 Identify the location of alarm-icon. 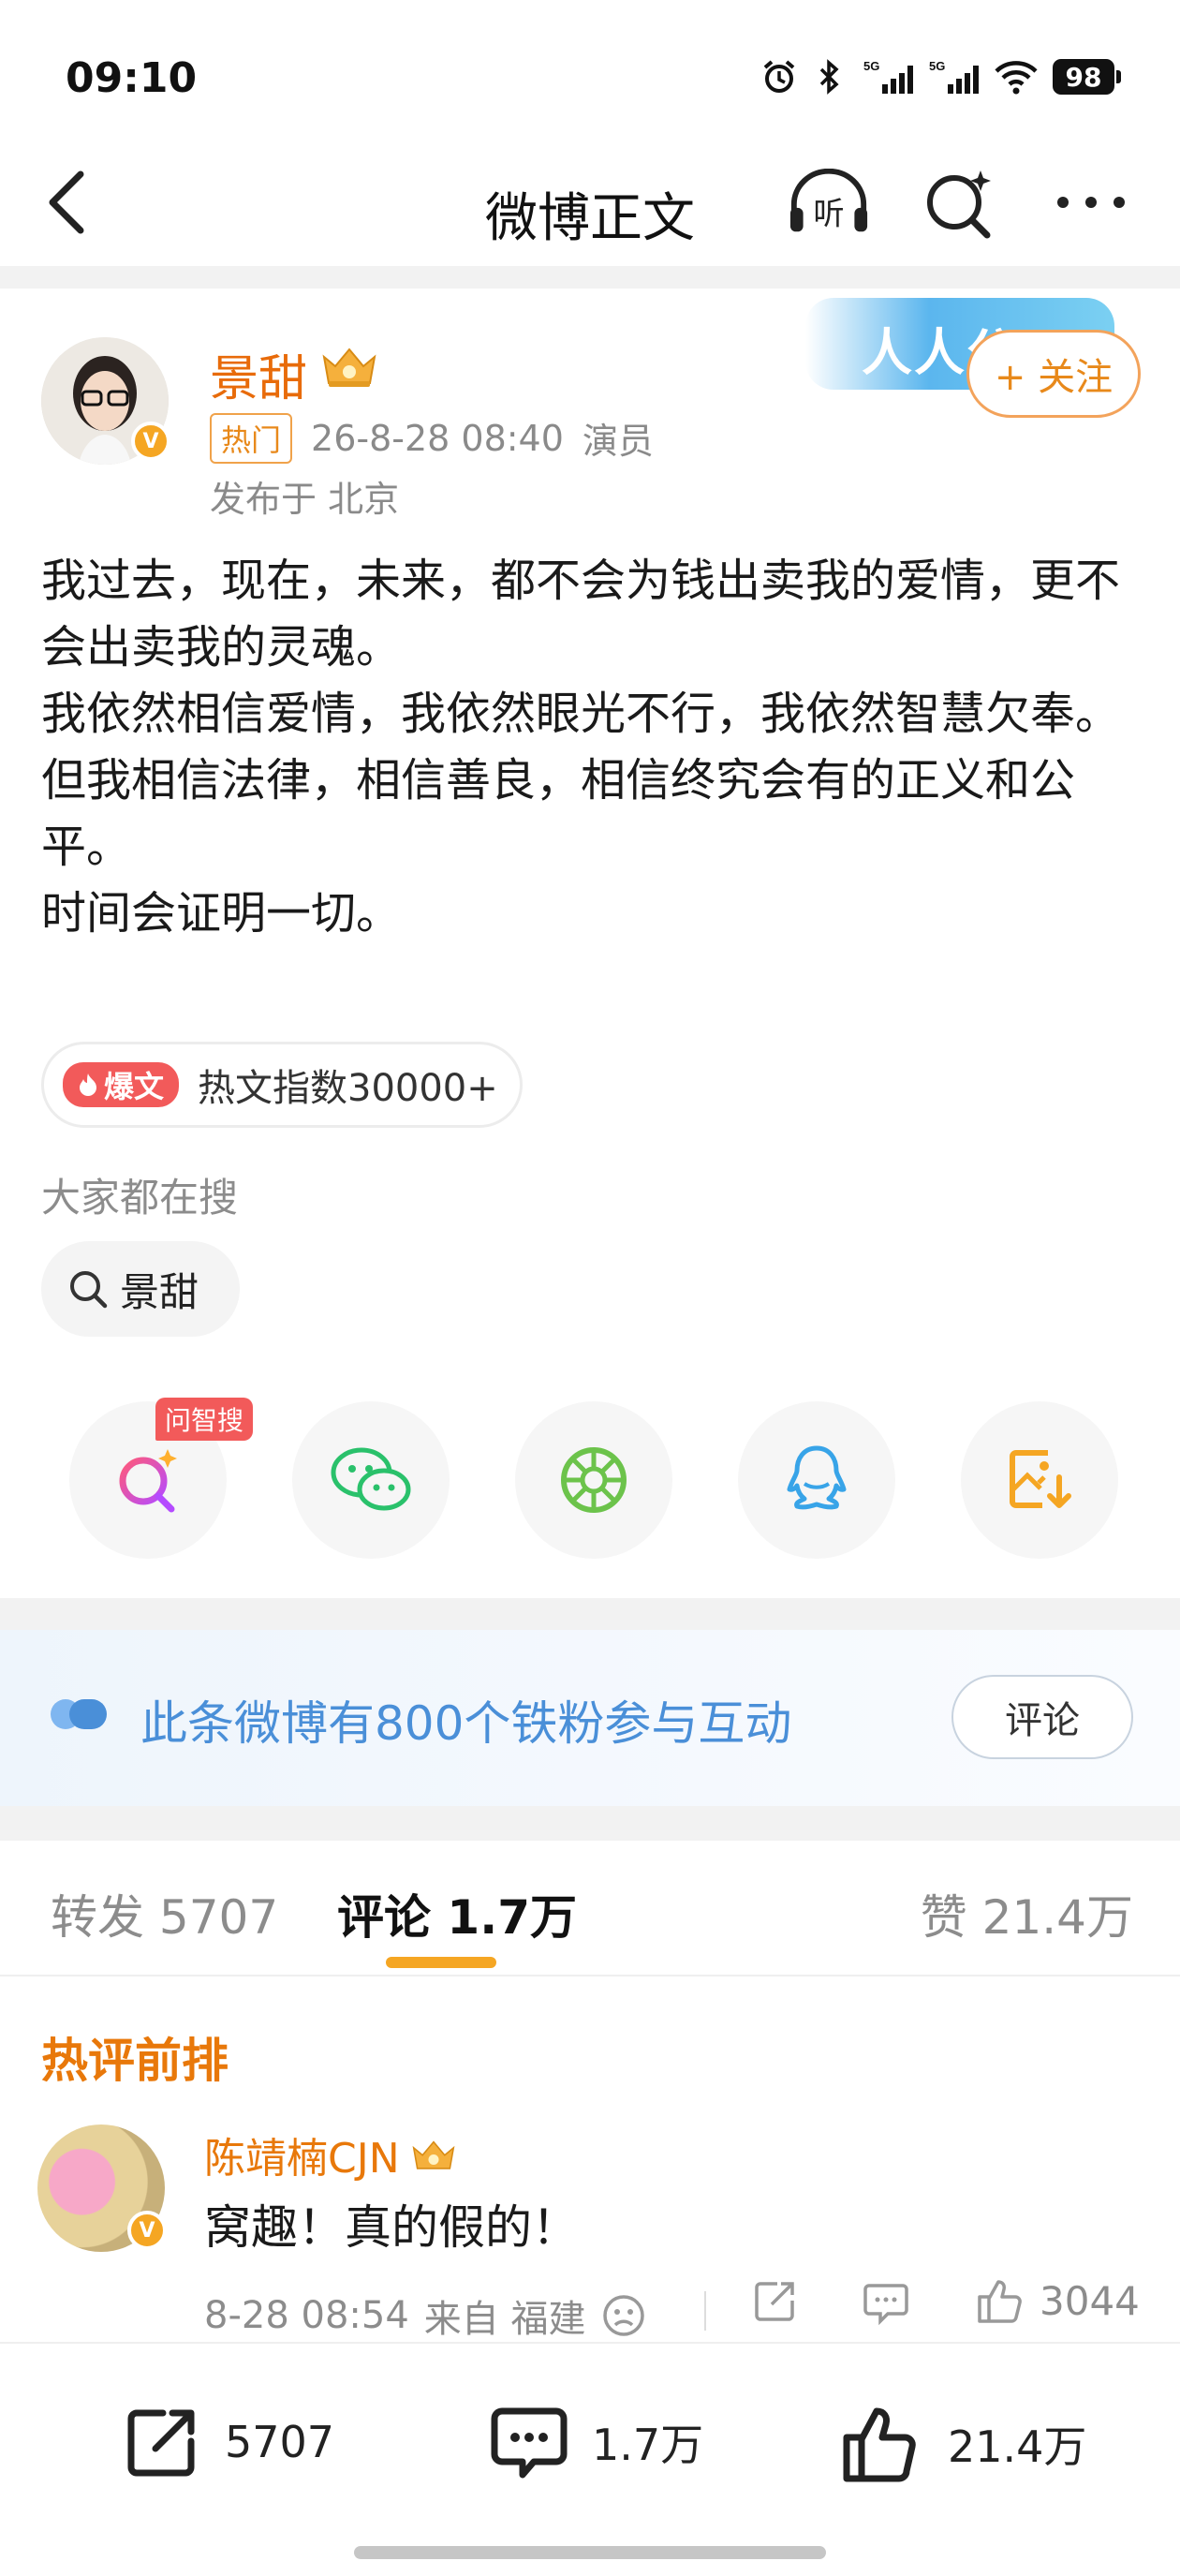
(779, 77).